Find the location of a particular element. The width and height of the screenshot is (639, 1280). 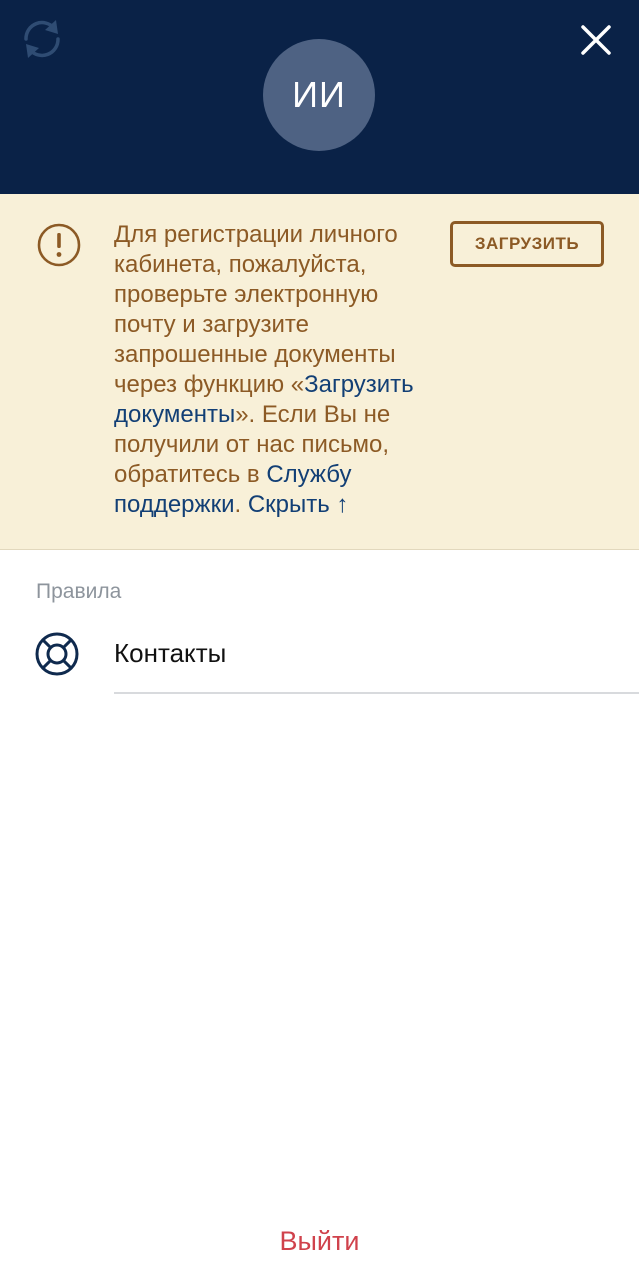

close-icon is located at coordinates (596, 40).